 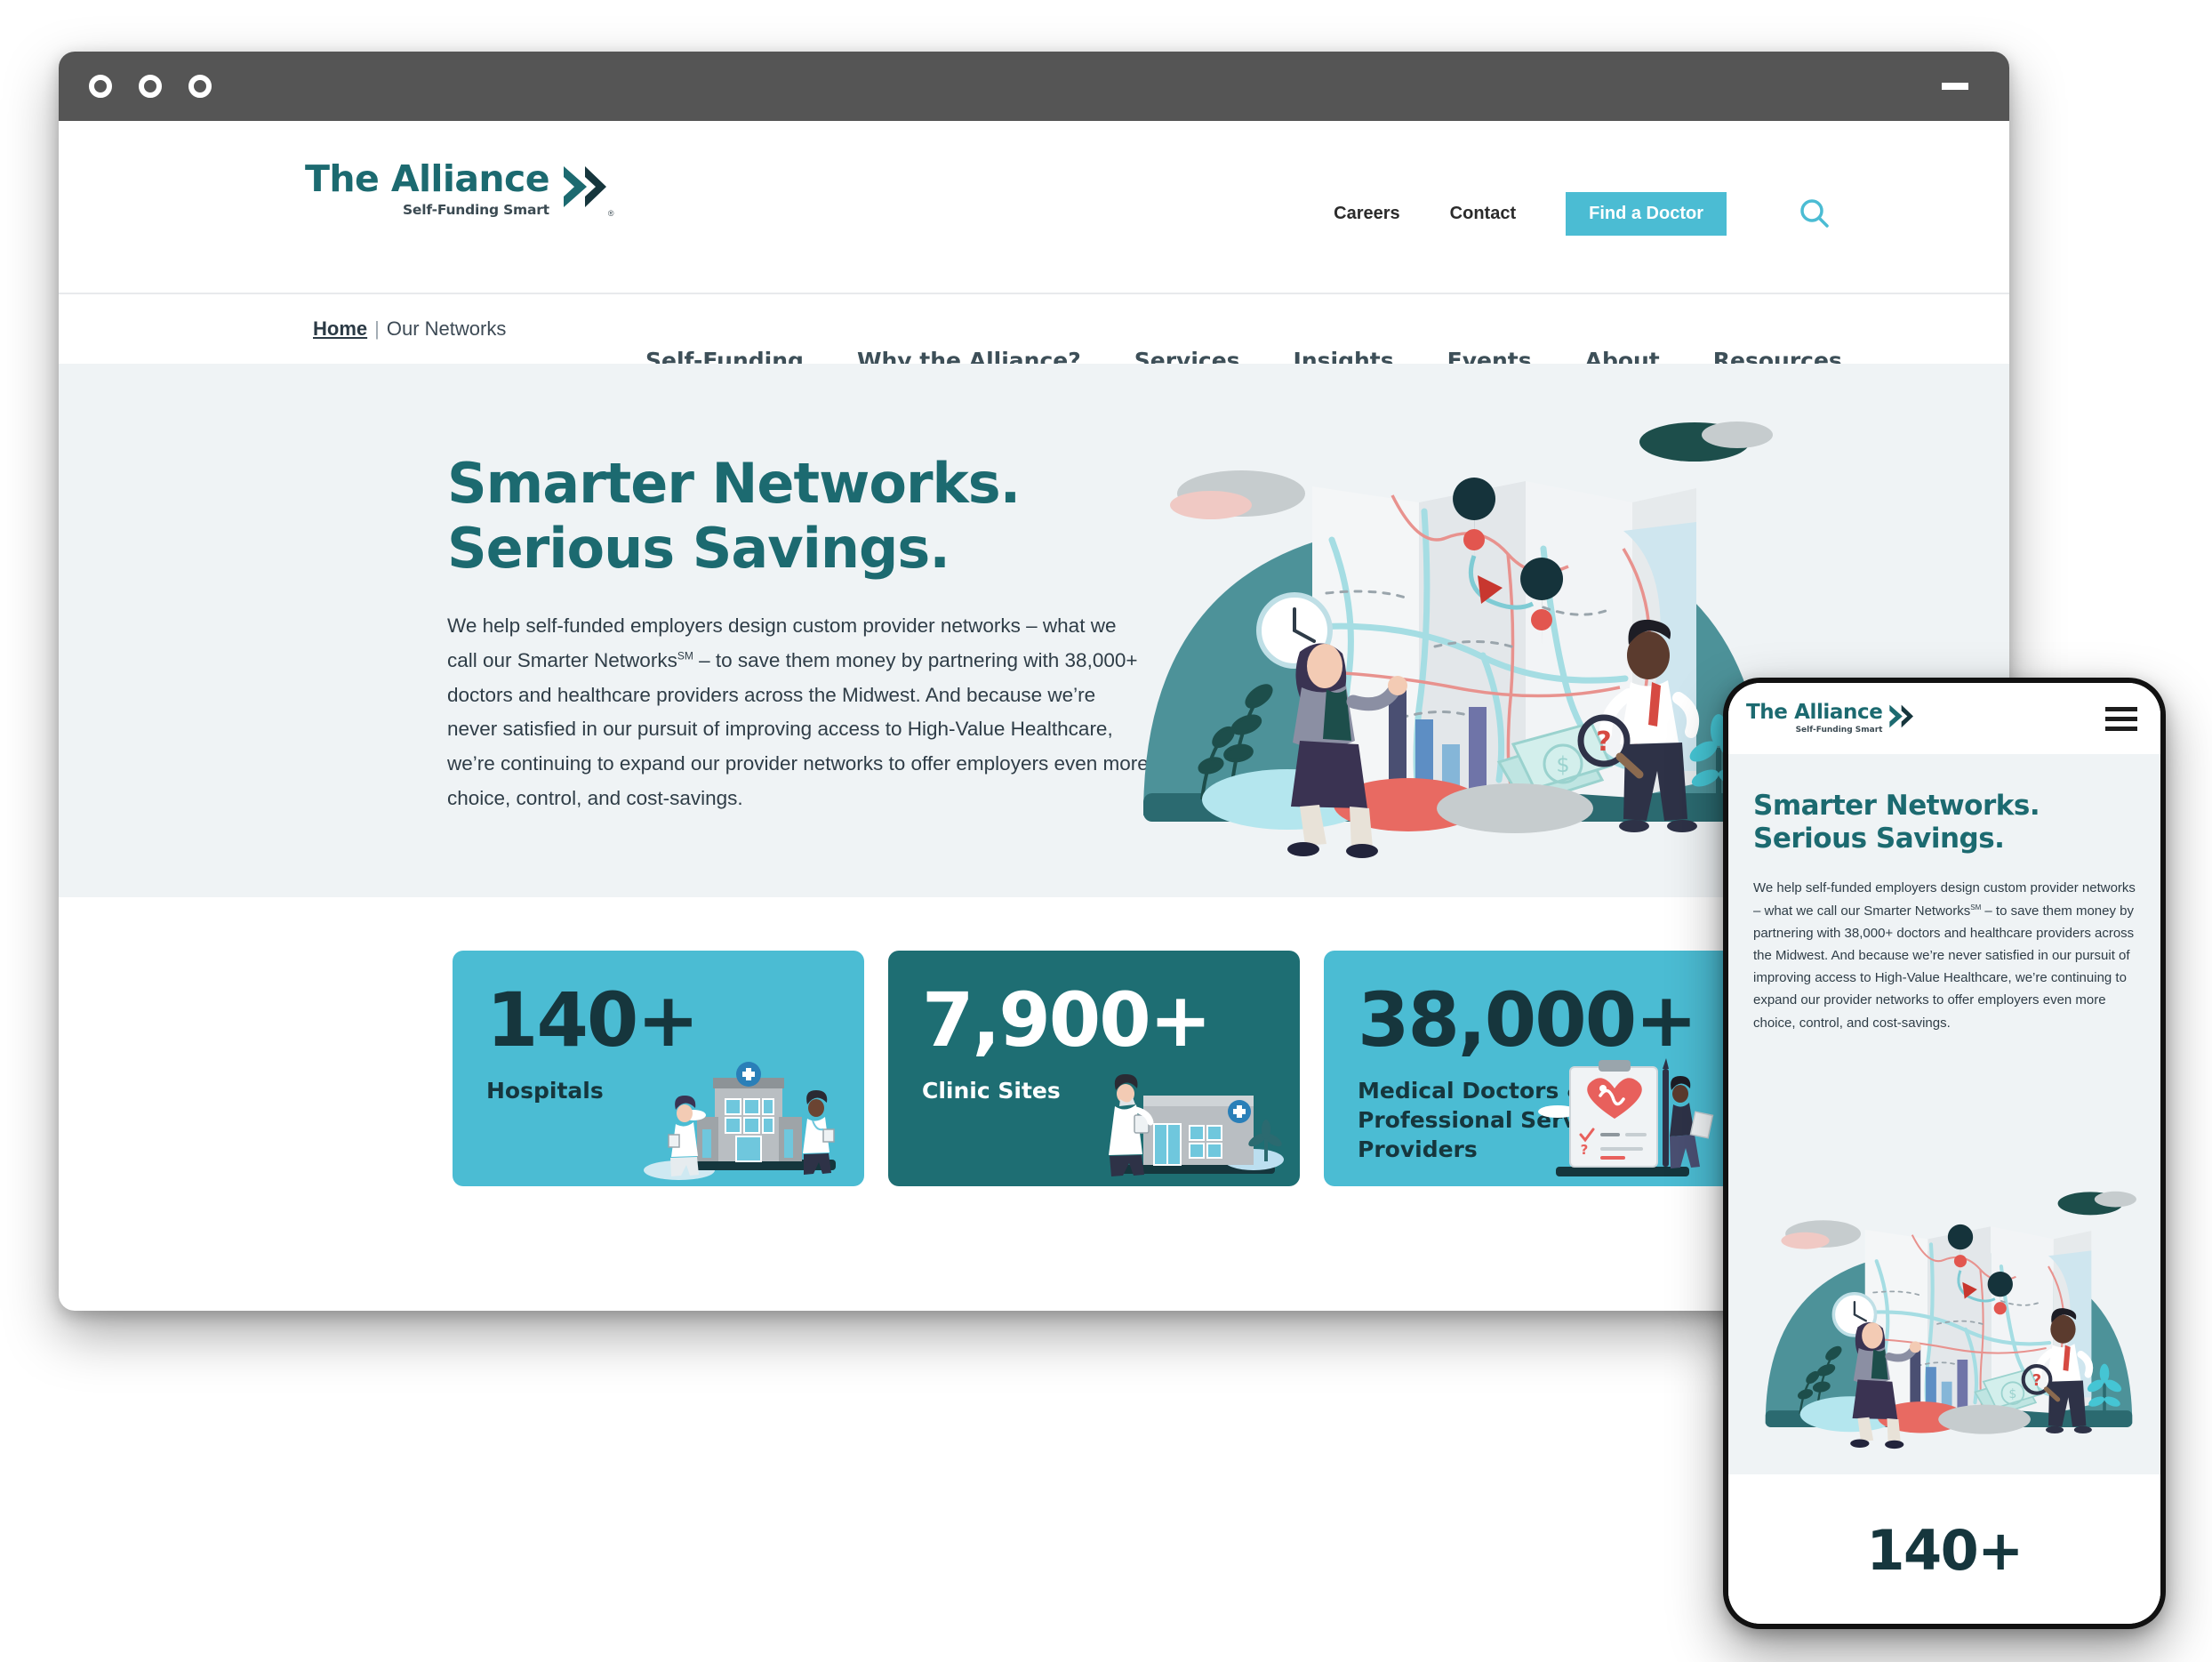 I want to click on logo-chevron-icon, so click(x=582, y=190).